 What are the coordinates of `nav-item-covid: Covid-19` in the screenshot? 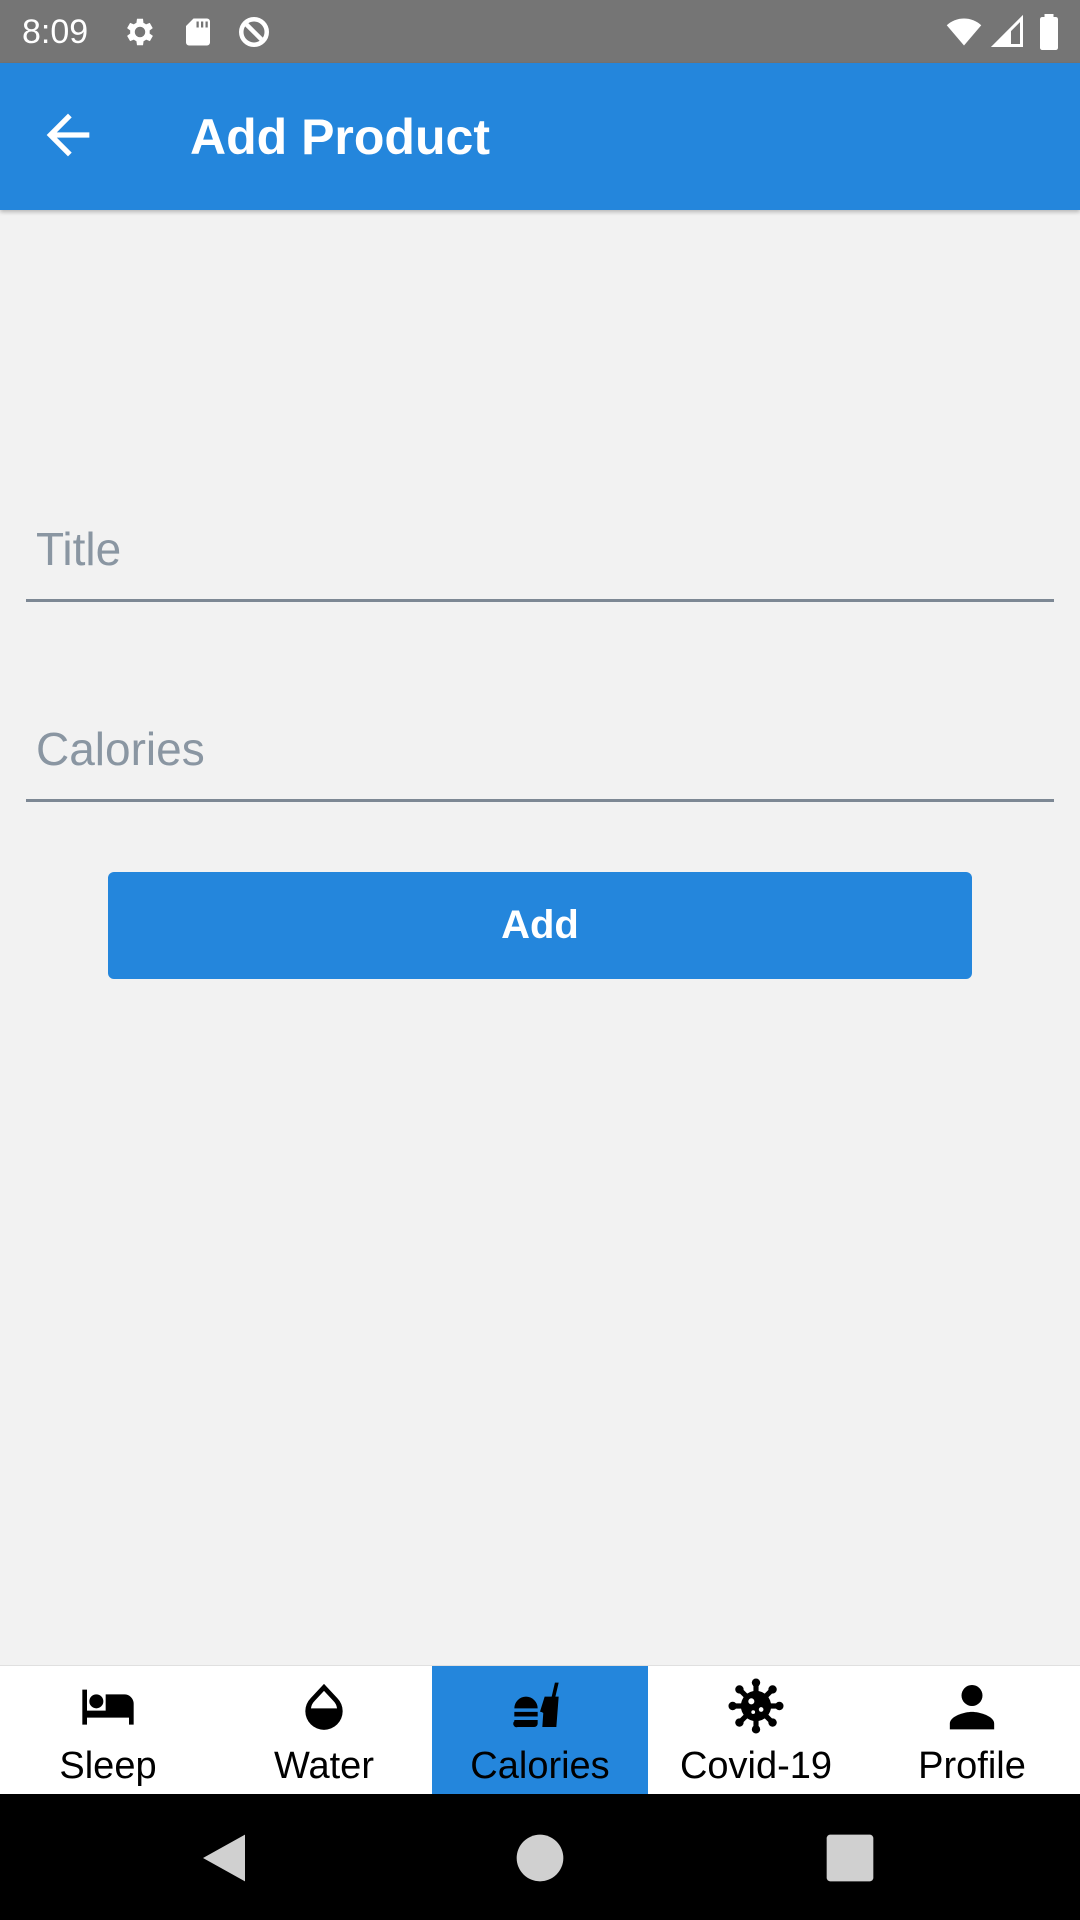 It's located at (756, 1730).